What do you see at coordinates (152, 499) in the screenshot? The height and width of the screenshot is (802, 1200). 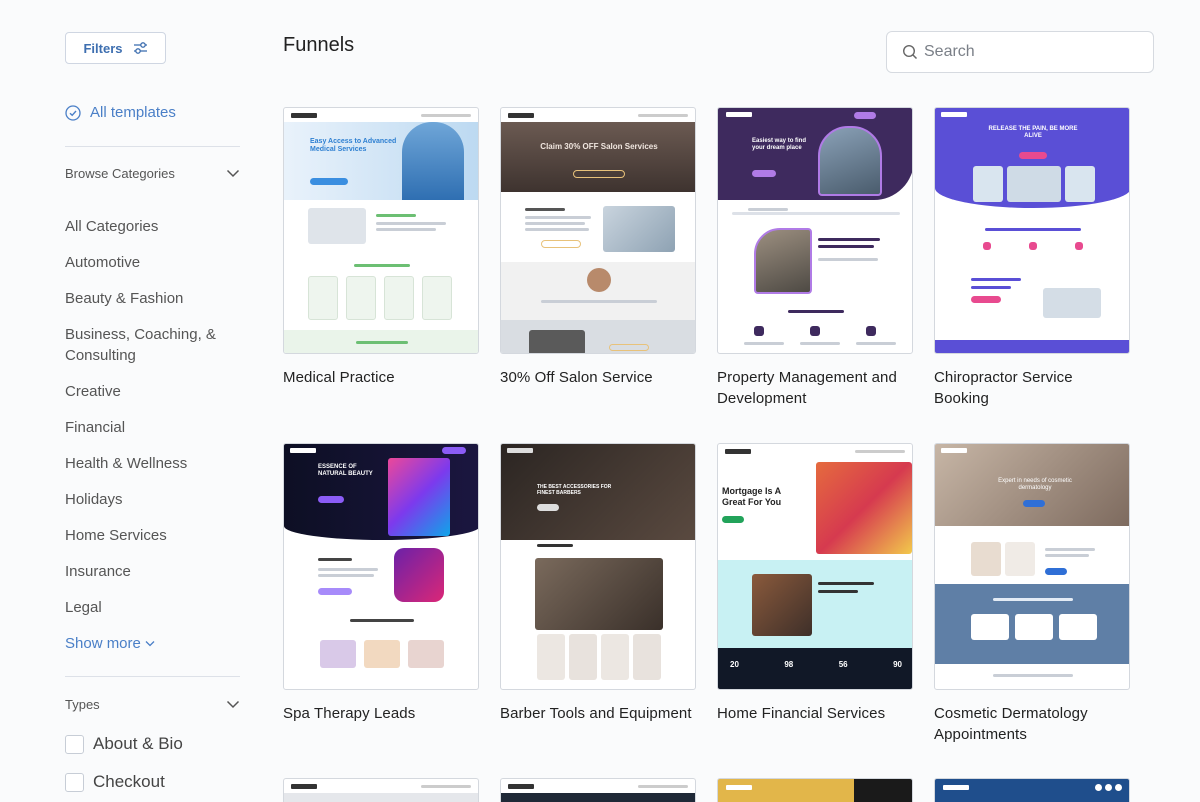 I see `category-item-holidays: Holidays` at bounding box center [152, 499].